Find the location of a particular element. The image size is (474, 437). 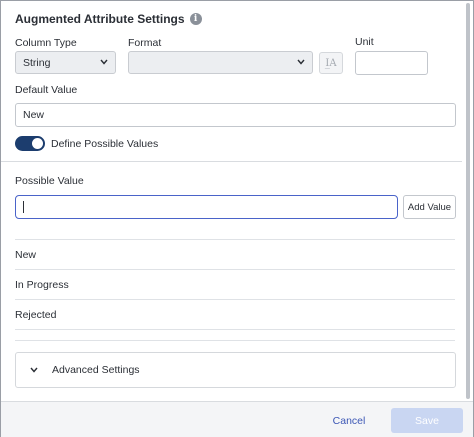

column-type-select: String is located at coordinates (65, 62).